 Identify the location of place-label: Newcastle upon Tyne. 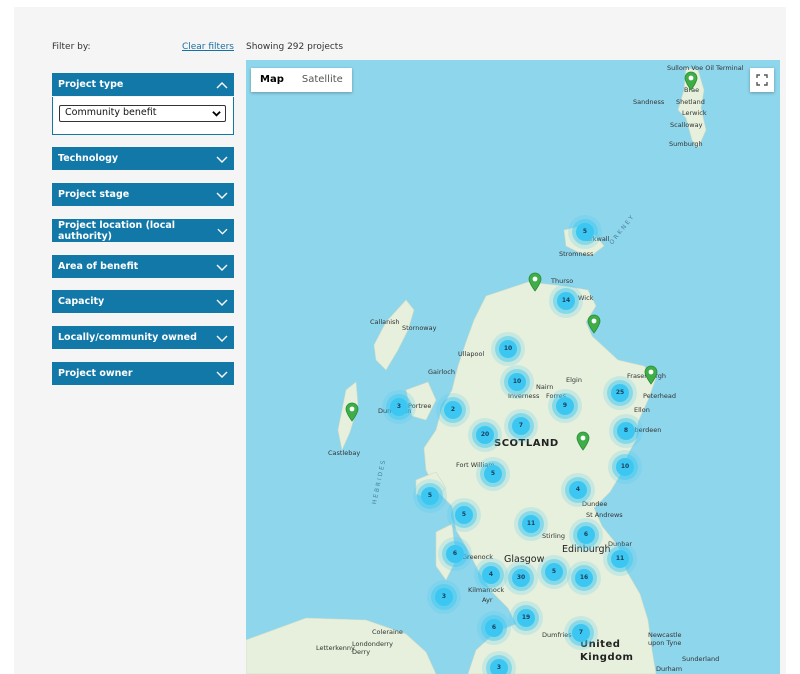
(665, 639).